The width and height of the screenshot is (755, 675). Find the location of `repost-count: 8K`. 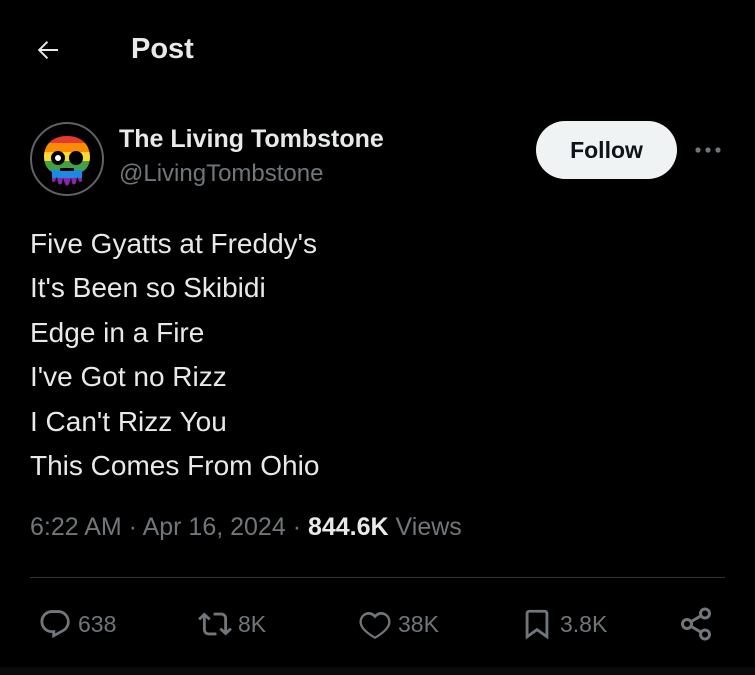

repost-count: 8K is located at coordinates (252, 623).